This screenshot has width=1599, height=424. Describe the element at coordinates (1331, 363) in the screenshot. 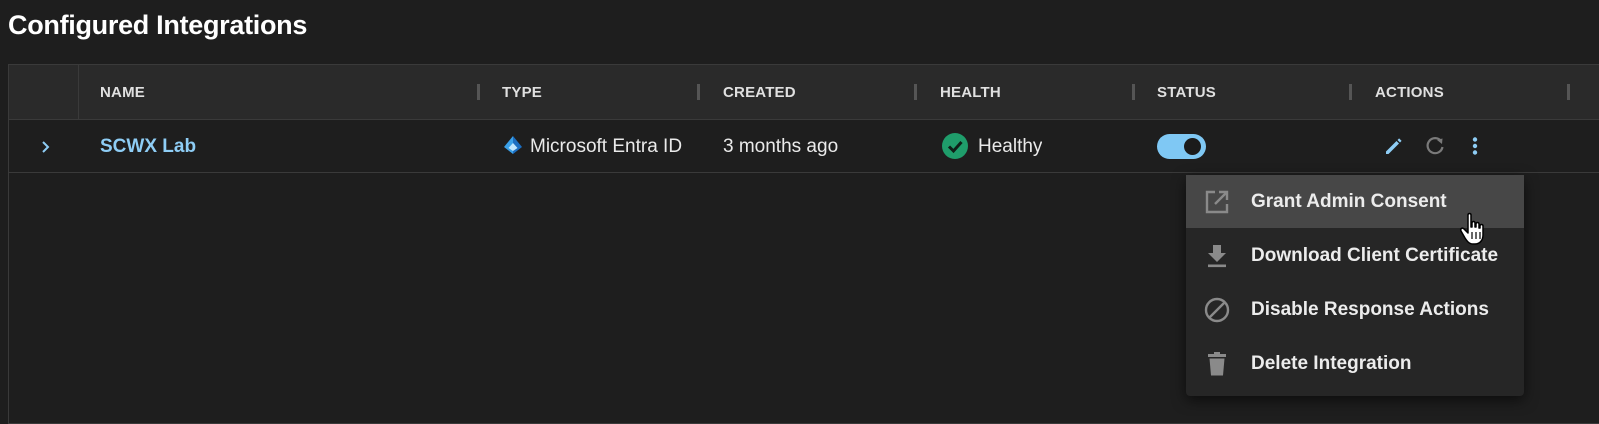

I see `menu-item-label: Delete Integration` at that location.